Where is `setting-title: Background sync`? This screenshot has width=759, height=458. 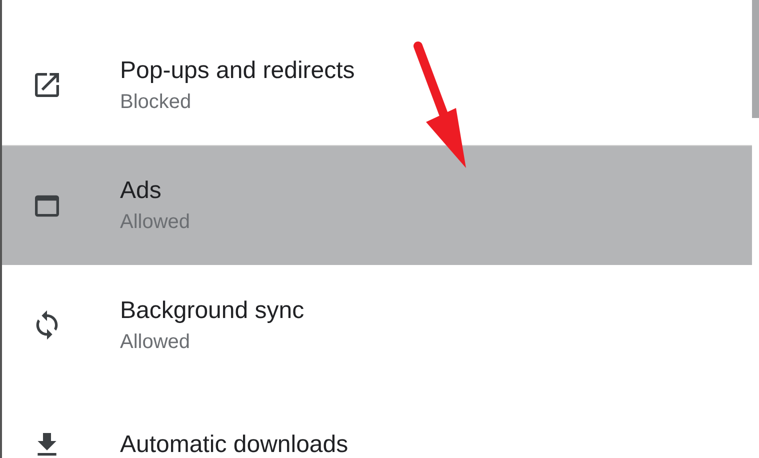
setting-title: Background sync is located at coordinates (212, 310).